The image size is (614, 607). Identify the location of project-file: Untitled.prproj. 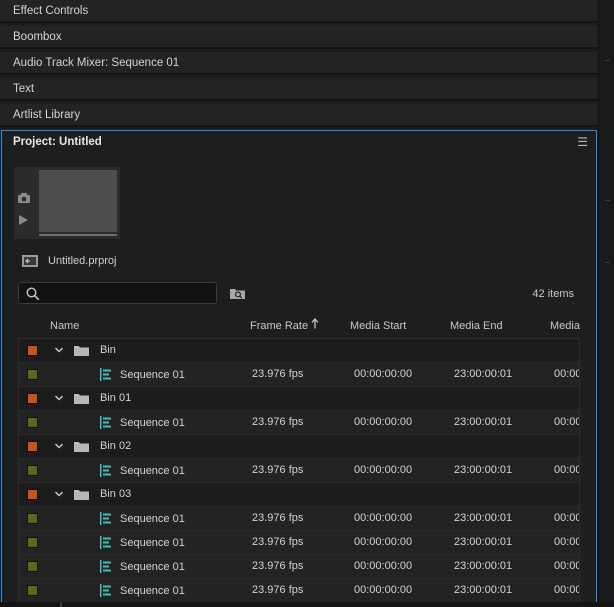
(68, 261).